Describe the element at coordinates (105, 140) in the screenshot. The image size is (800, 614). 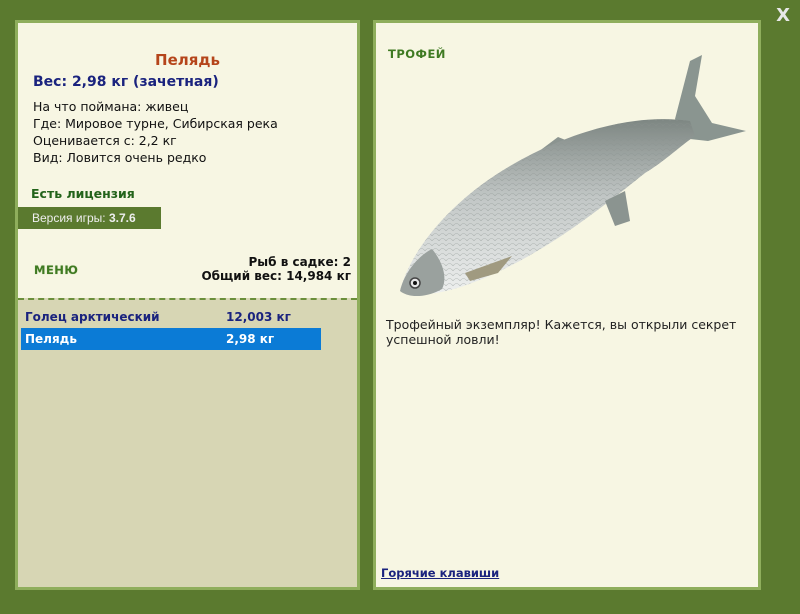
I see `detail-min-weight: Оценивается с: 2,2 кг` at that location.